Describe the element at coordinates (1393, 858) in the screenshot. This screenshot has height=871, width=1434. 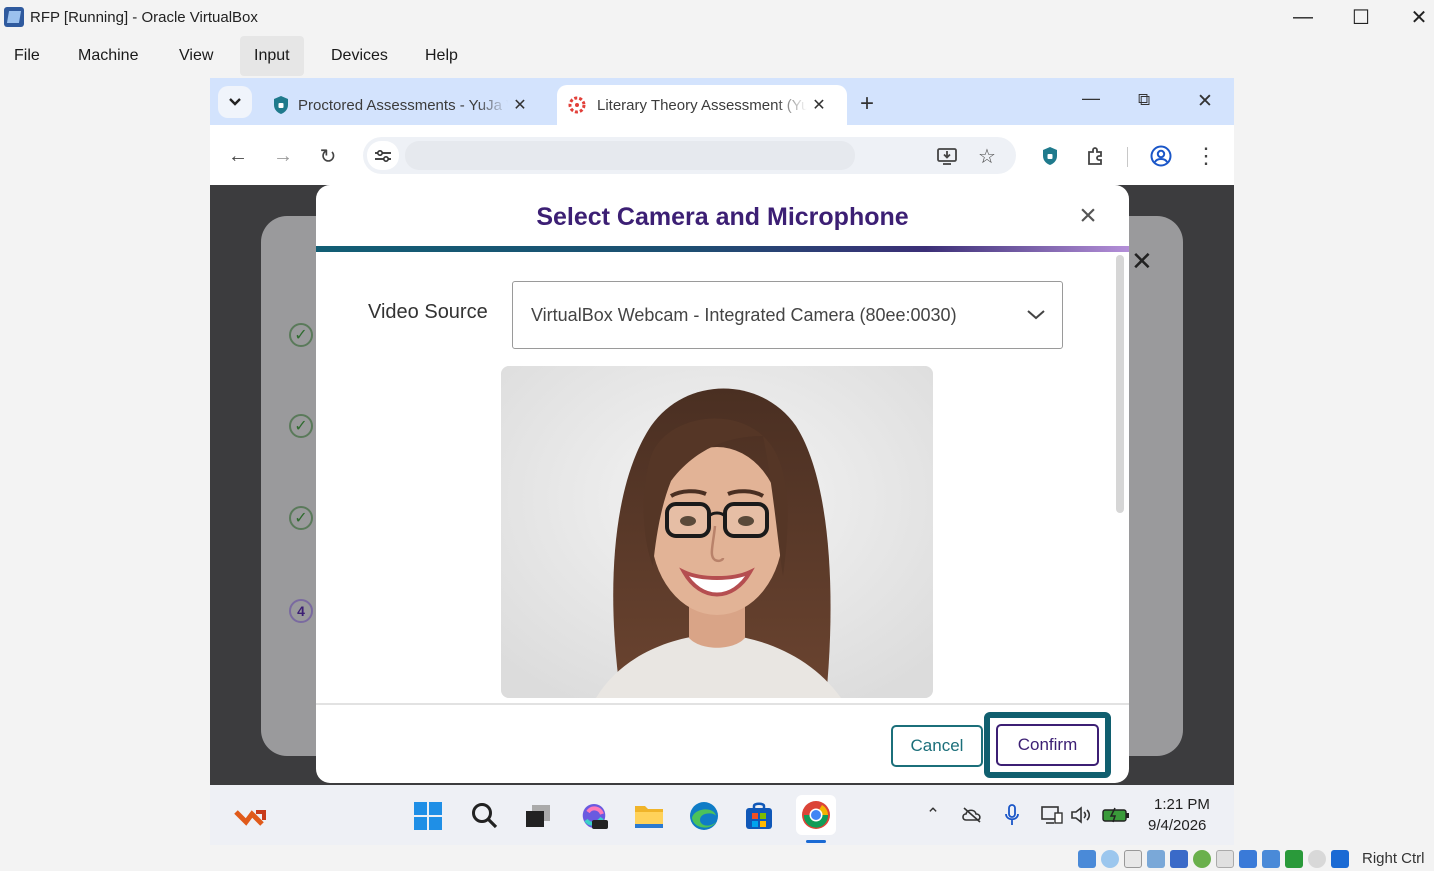
I see `host-key-label: Right Ctrl` at that location.